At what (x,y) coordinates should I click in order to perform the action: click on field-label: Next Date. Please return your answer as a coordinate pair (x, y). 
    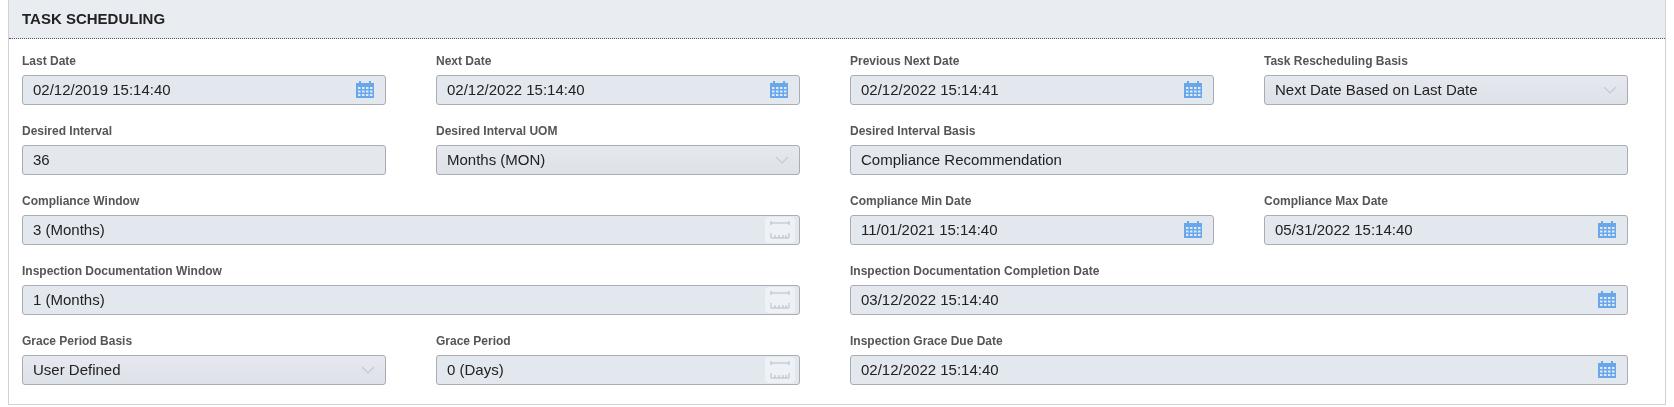
    Looking at the image, I should click on (464, 61).